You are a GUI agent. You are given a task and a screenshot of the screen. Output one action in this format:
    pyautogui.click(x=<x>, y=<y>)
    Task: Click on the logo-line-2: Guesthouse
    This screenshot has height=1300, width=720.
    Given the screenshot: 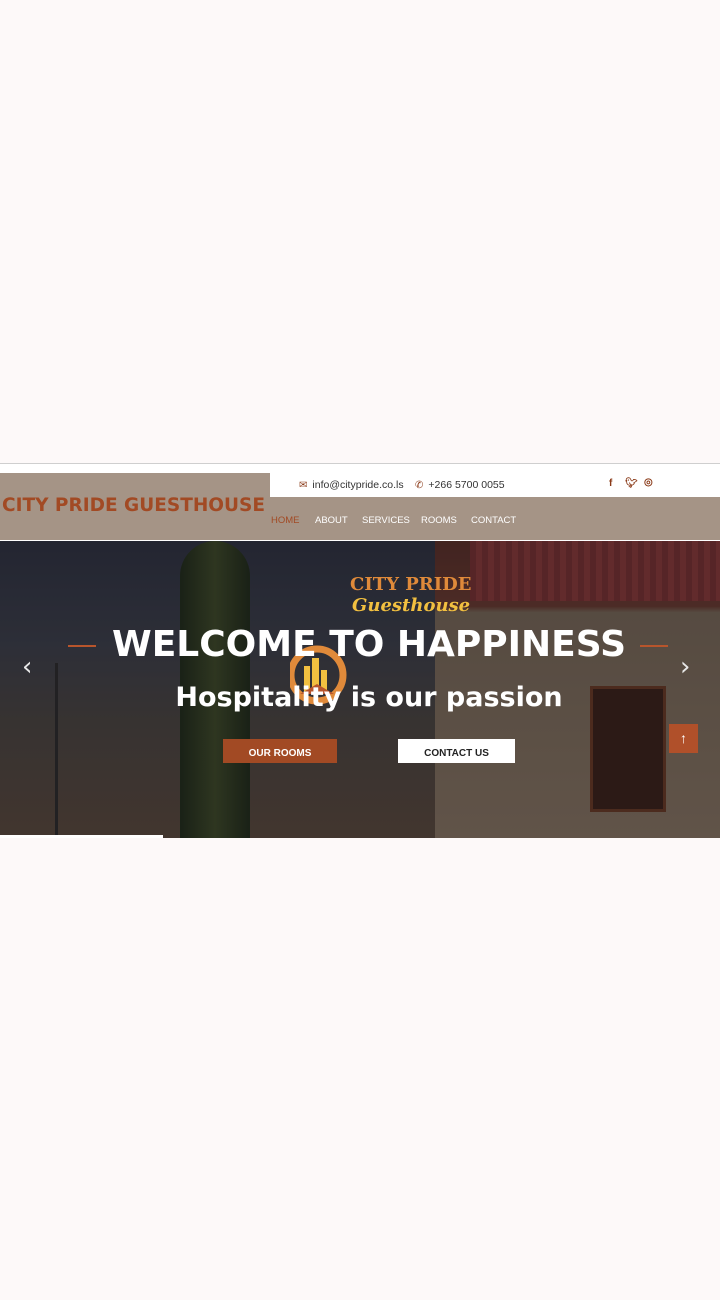 What is the action you would take?
    pyautogui.click(x=411, y=605)
    